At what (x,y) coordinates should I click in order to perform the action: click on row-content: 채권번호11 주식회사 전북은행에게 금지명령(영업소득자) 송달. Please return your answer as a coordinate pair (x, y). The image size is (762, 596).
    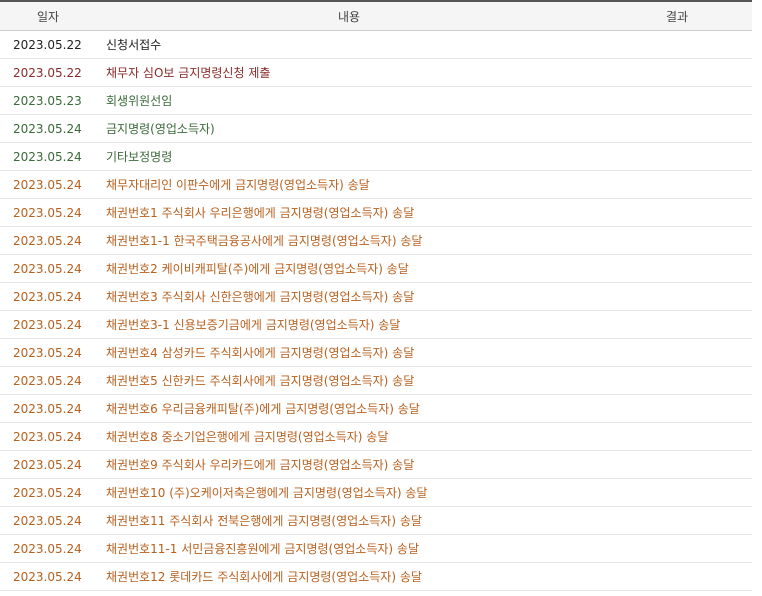
    Looking at the image, I should click on (349, 520).